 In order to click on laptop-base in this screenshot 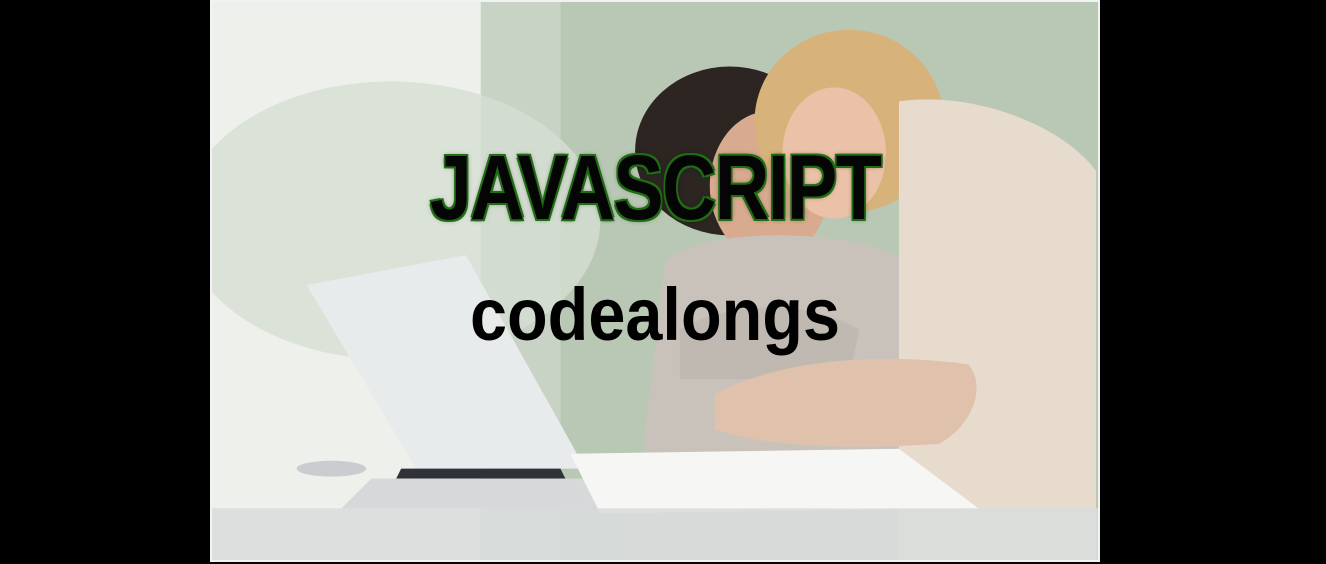, I will do `click(478, 493)`.